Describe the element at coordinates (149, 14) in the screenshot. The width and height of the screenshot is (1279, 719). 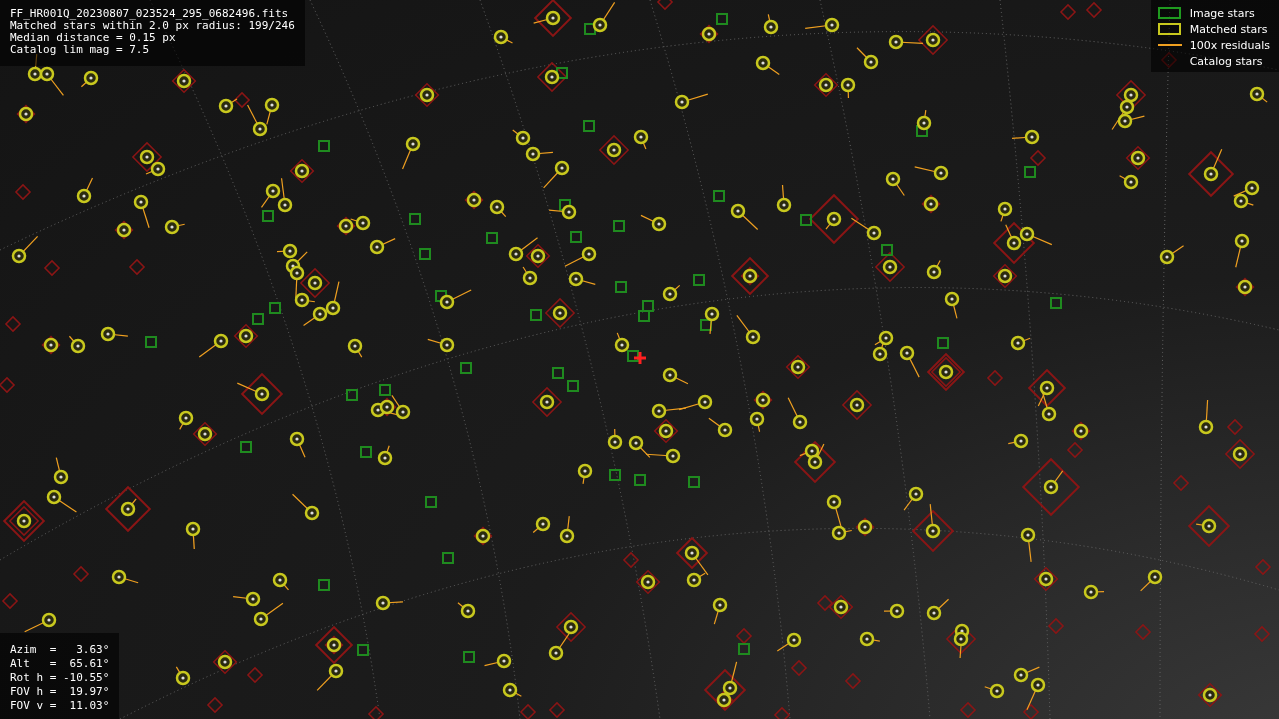
I see `info-text: FF_HR001Q_20230807_023524_295_0682496.fits` at that location.